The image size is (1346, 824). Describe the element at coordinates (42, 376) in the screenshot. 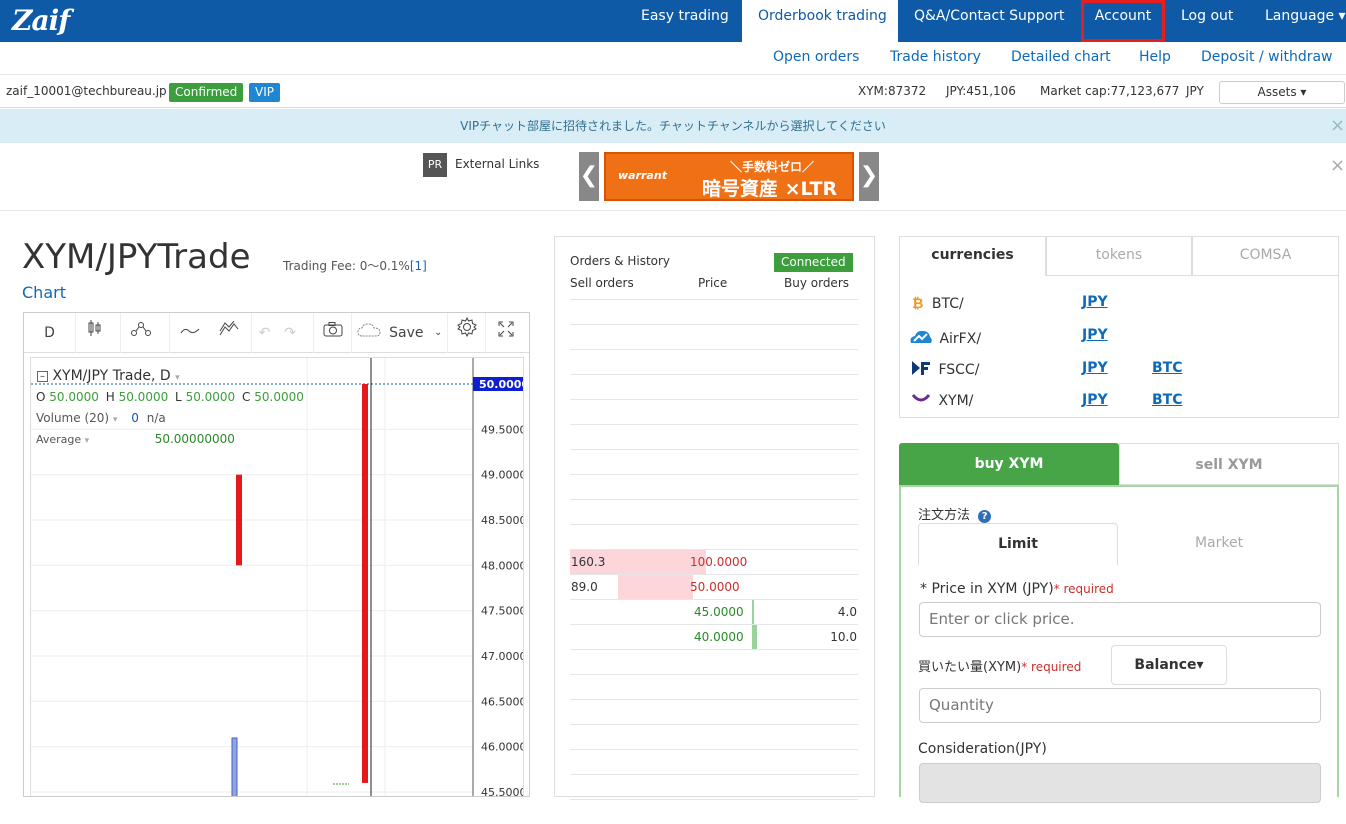

I see `collapse-icon: –` at that location.